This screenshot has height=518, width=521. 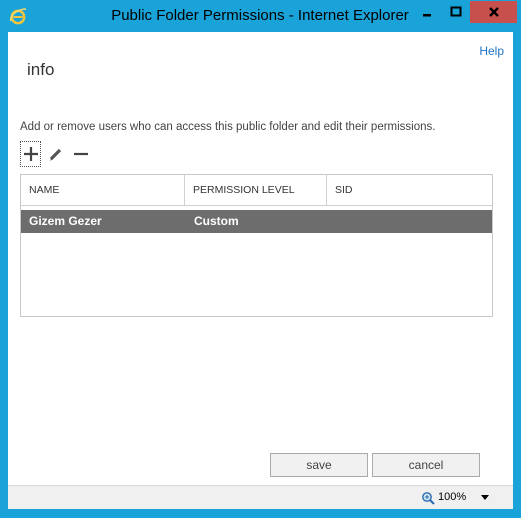 I want to click on close-icon, so click(x=493, y=12).